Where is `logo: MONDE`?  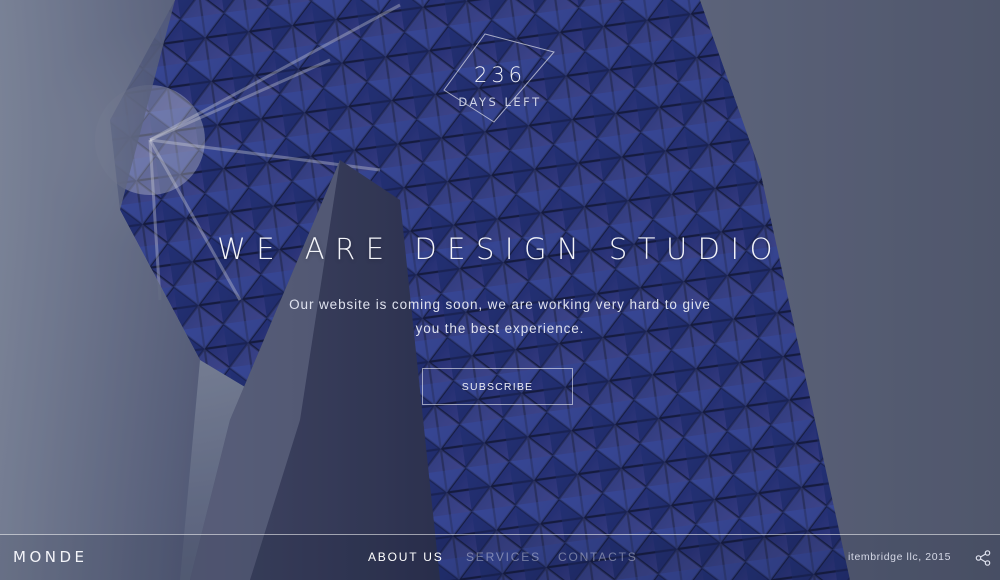 logo: MONDE is located at coordinates (50, 557).